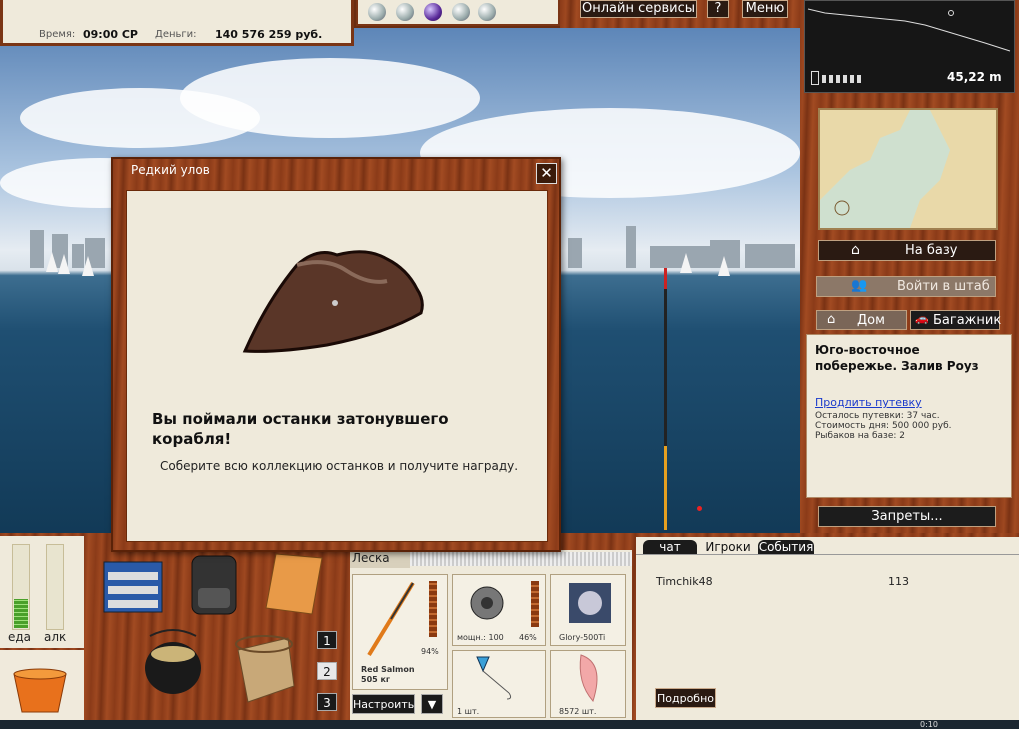 This screenshot has width=1019, height=729. Describe the element at coordinates (831, 319) in the screenshot. I see `home-icon: ⌂` at that location.